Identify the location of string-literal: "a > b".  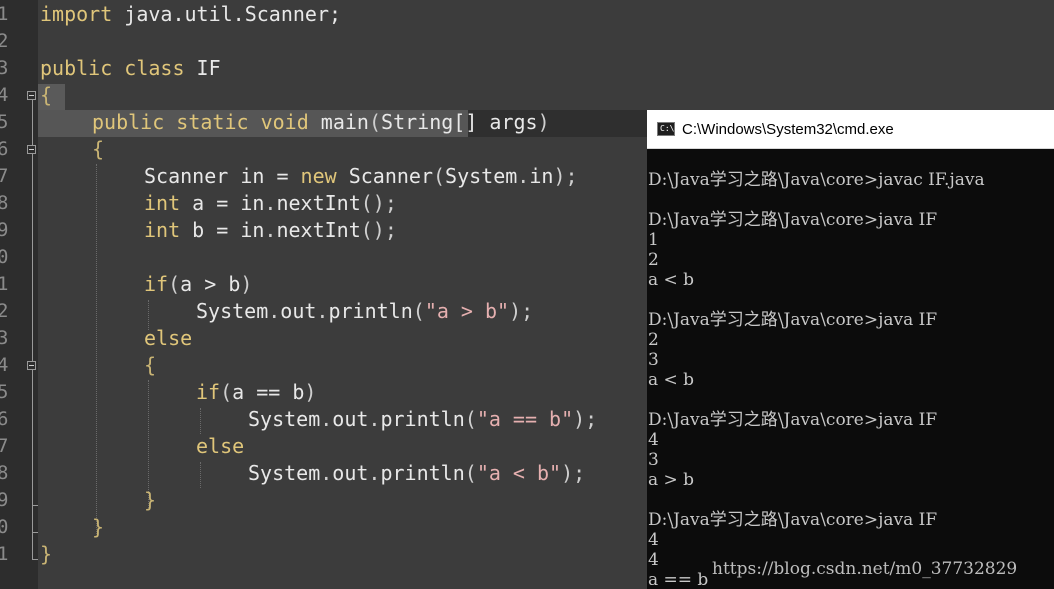
(467, 311).